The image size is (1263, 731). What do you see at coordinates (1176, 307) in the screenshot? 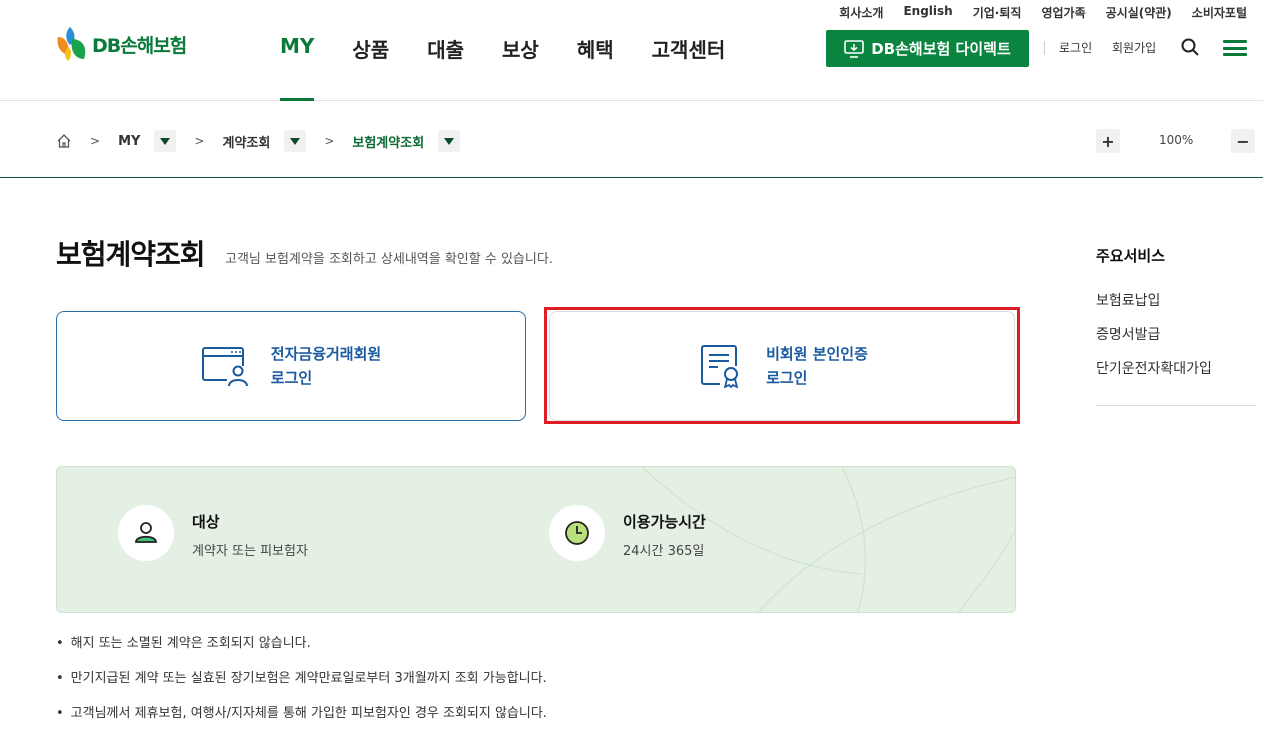
I see `side-item-premium-payment: 보험료납입` at bounding box center [1176, 307].